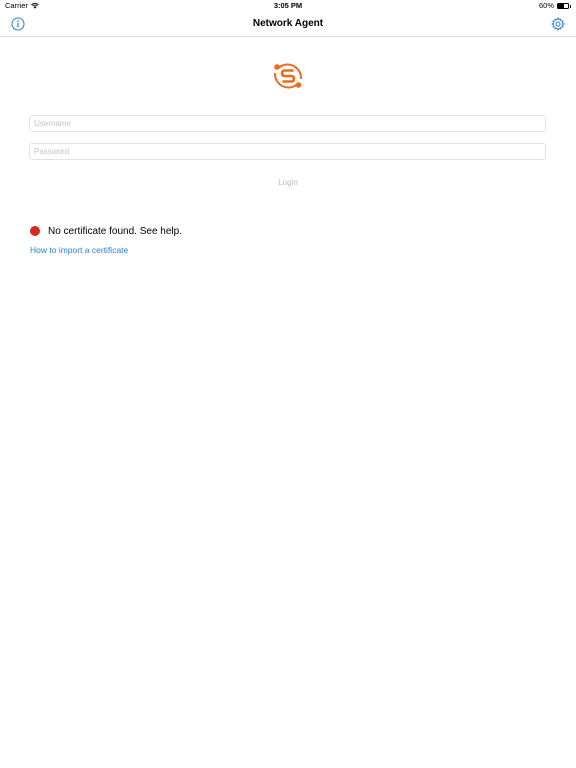  I want to click on username-field, so click(287, 123).